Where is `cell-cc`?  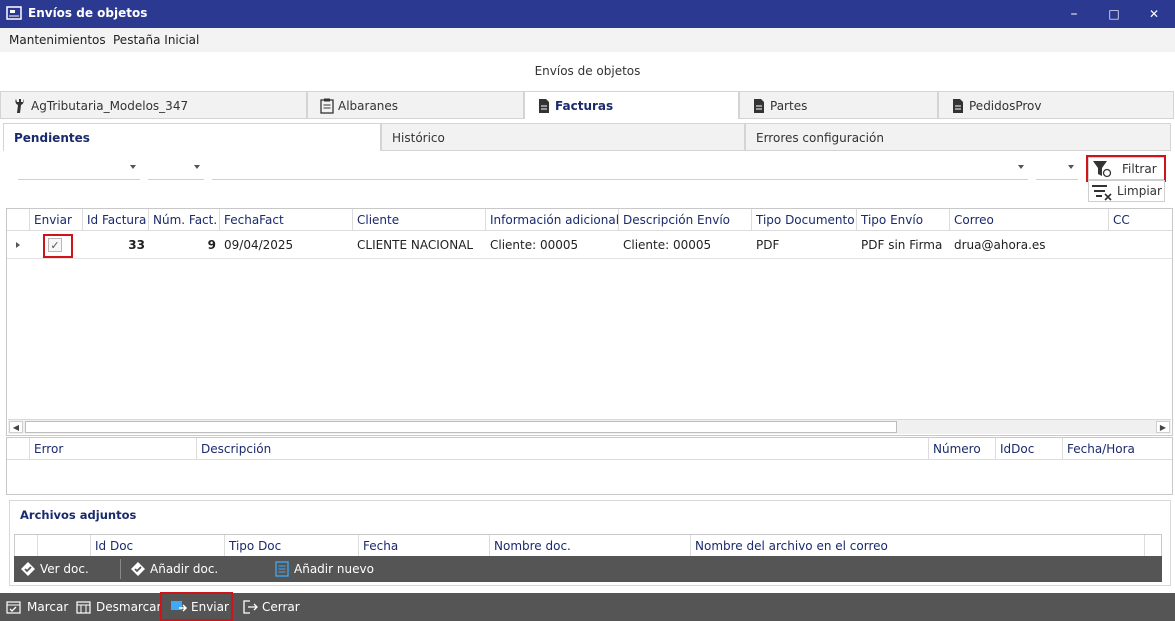
cell-cc is located at coordinates (1140, 245).